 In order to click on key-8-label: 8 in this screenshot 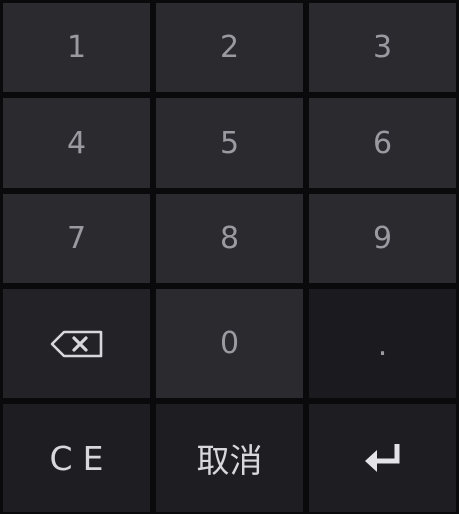, I will do `click(229, 238)`.